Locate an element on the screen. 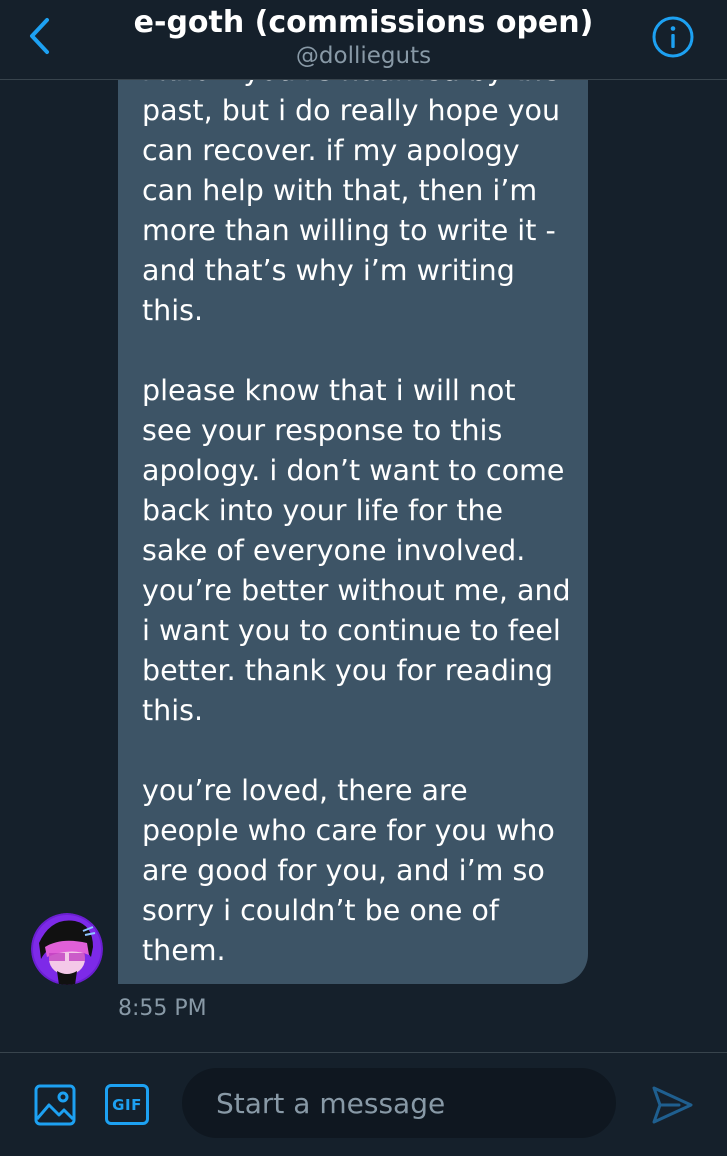 The image size is (727, 1156). conversation-header: e-goth (commissions open) @dollieguts is located at coordinates (363, 40).